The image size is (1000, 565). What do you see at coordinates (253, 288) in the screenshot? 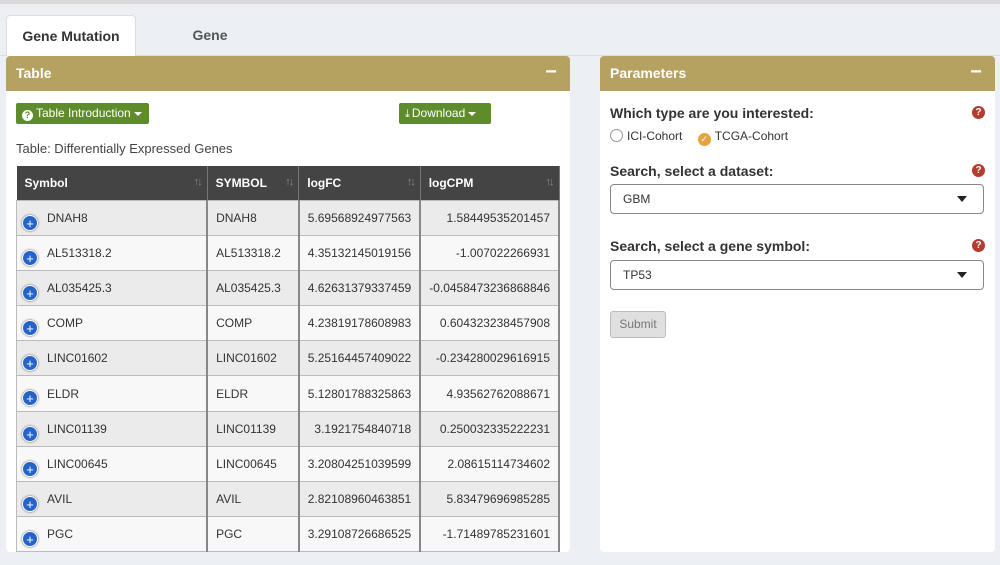
I see `cell-symbol-upper: AL035425.3` at bounding box center [253, 288].